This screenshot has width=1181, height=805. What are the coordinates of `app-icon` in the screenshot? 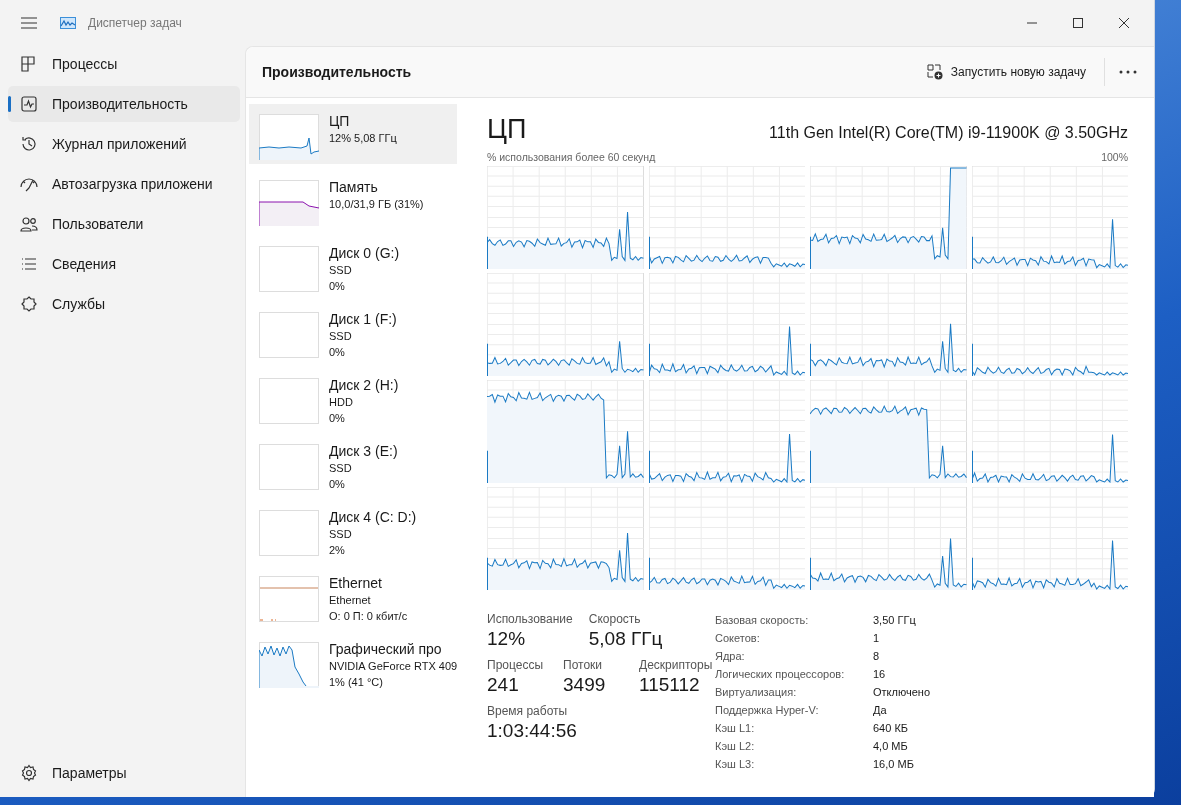 It's located at (68, 23).